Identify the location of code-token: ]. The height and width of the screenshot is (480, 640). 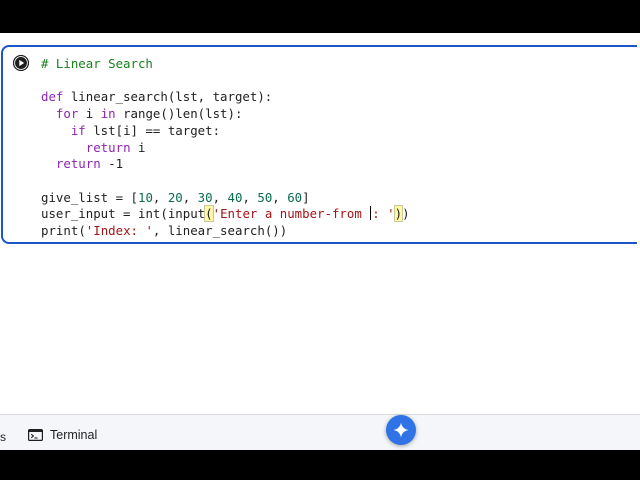
(306, 197).